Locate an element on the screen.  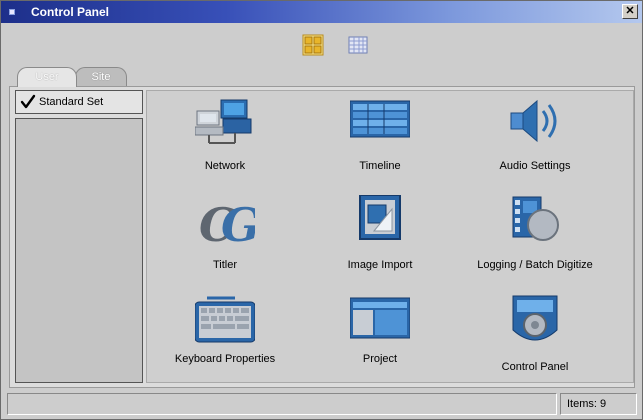
titler-icon: C G is located at coordinates (227, 224).